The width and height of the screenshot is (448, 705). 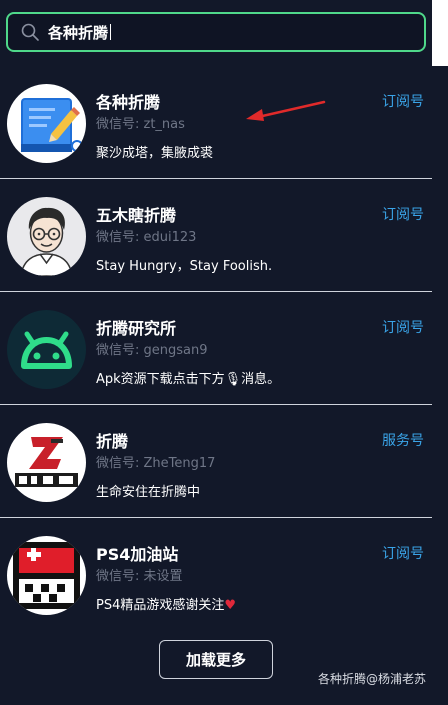 I want to click on account-name: 各种折腾, so click(x=128, y=102).